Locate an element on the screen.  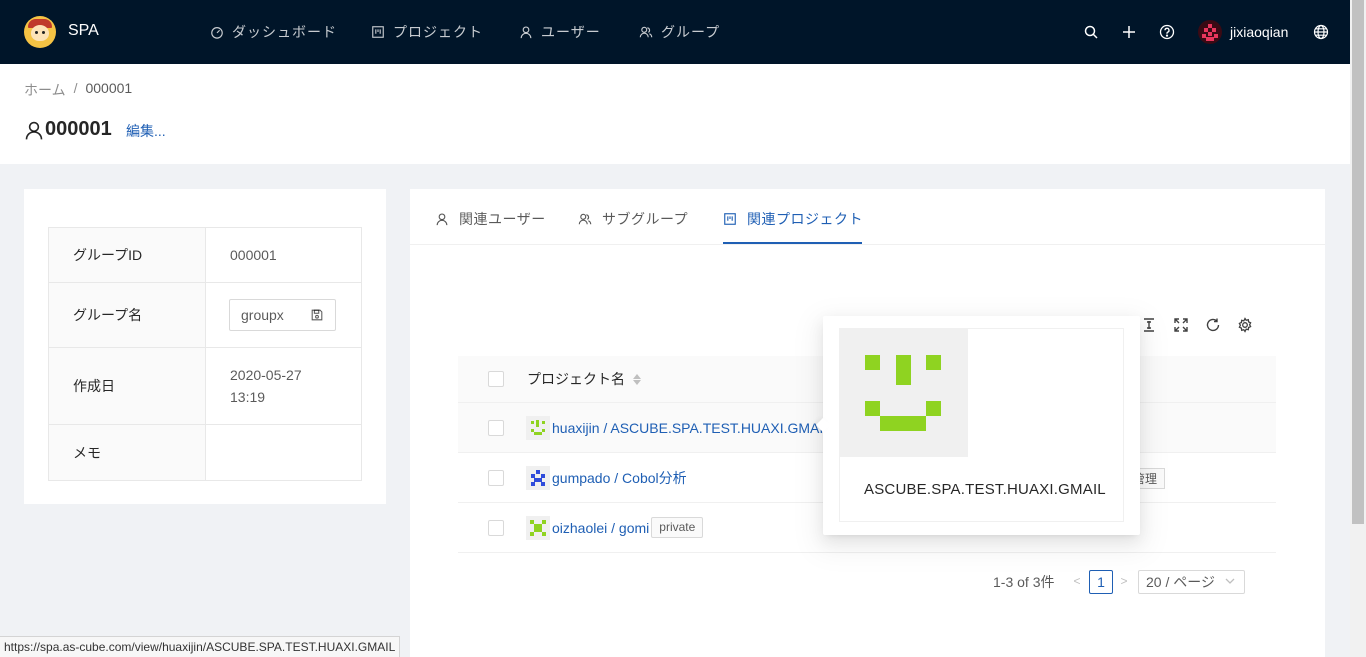
search-icon is located at coordinates (1091, 32).